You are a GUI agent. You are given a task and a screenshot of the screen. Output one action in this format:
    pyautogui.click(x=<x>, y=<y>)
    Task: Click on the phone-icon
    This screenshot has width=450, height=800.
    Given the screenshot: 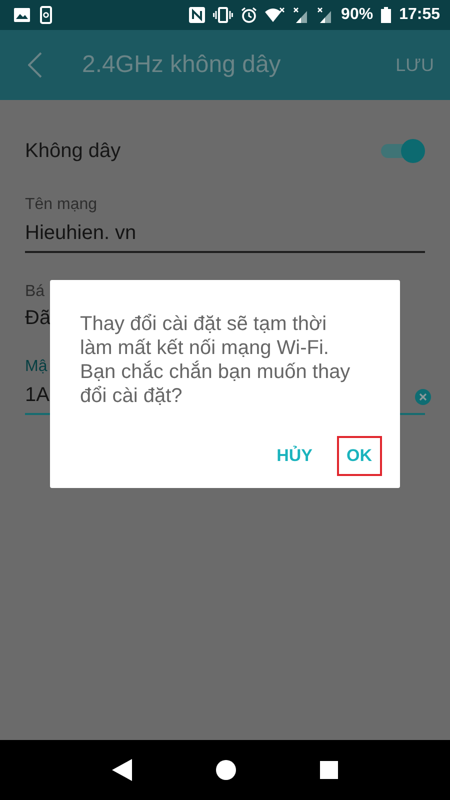 What is the action you would take?
    pyautogui.click(x=46, y=15)
    